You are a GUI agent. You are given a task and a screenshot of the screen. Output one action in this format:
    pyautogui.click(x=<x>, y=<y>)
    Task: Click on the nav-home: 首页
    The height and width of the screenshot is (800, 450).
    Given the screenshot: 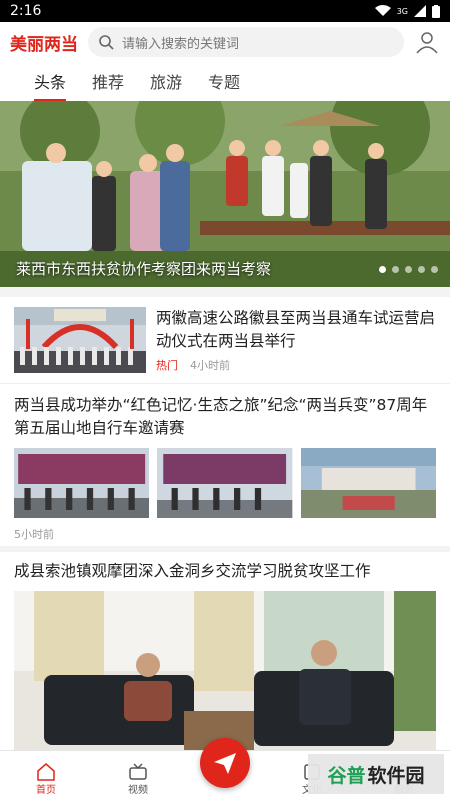 What is the action you would take?
    pyautogui.click(x=46, y=779)
    